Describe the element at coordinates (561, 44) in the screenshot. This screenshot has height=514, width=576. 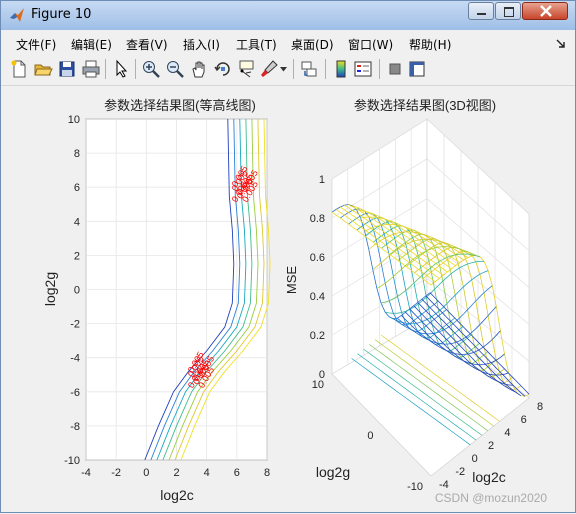
I see `dock-arrow-icon` at that location.